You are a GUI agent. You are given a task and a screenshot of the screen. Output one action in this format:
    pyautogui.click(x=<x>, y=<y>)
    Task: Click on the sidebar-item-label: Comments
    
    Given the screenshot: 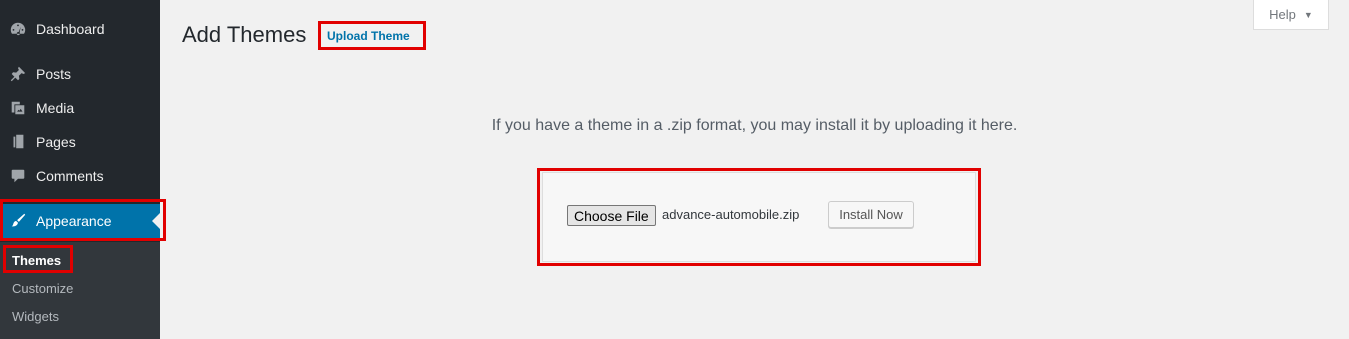 What is the action you would take?
    pyautogui.click(x=70, y=176)
    